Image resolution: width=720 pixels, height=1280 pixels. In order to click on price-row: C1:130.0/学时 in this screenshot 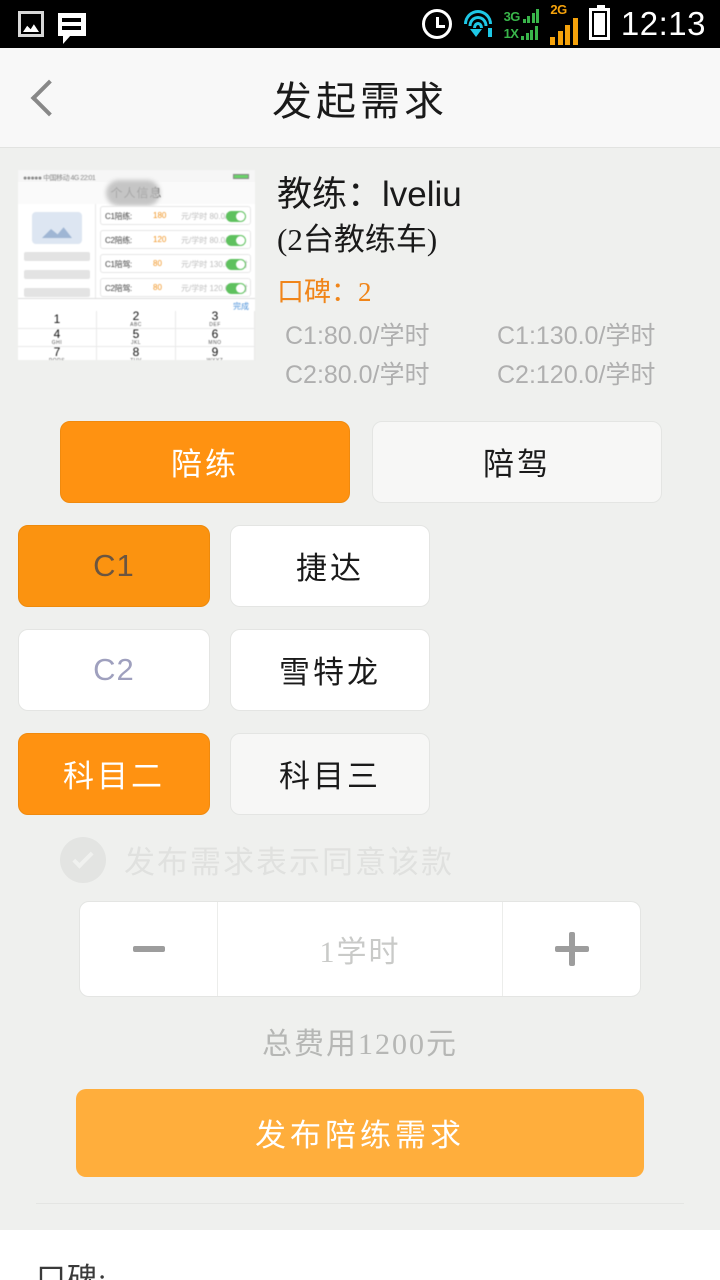, I will do `click(576, 336)`.